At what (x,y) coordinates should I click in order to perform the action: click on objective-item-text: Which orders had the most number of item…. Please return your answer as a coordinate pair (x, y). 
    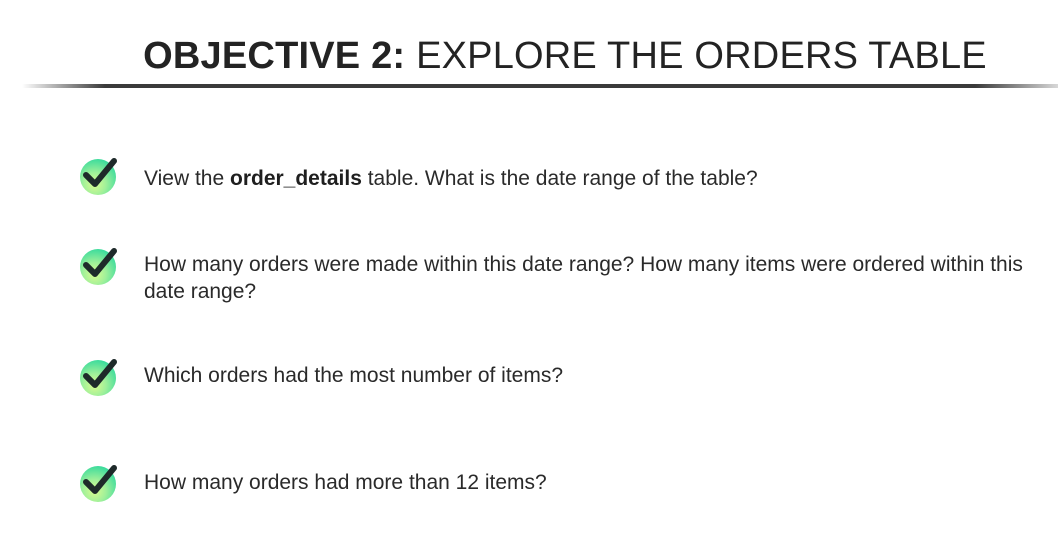
    Looking at the image, I should click on (354, 375).